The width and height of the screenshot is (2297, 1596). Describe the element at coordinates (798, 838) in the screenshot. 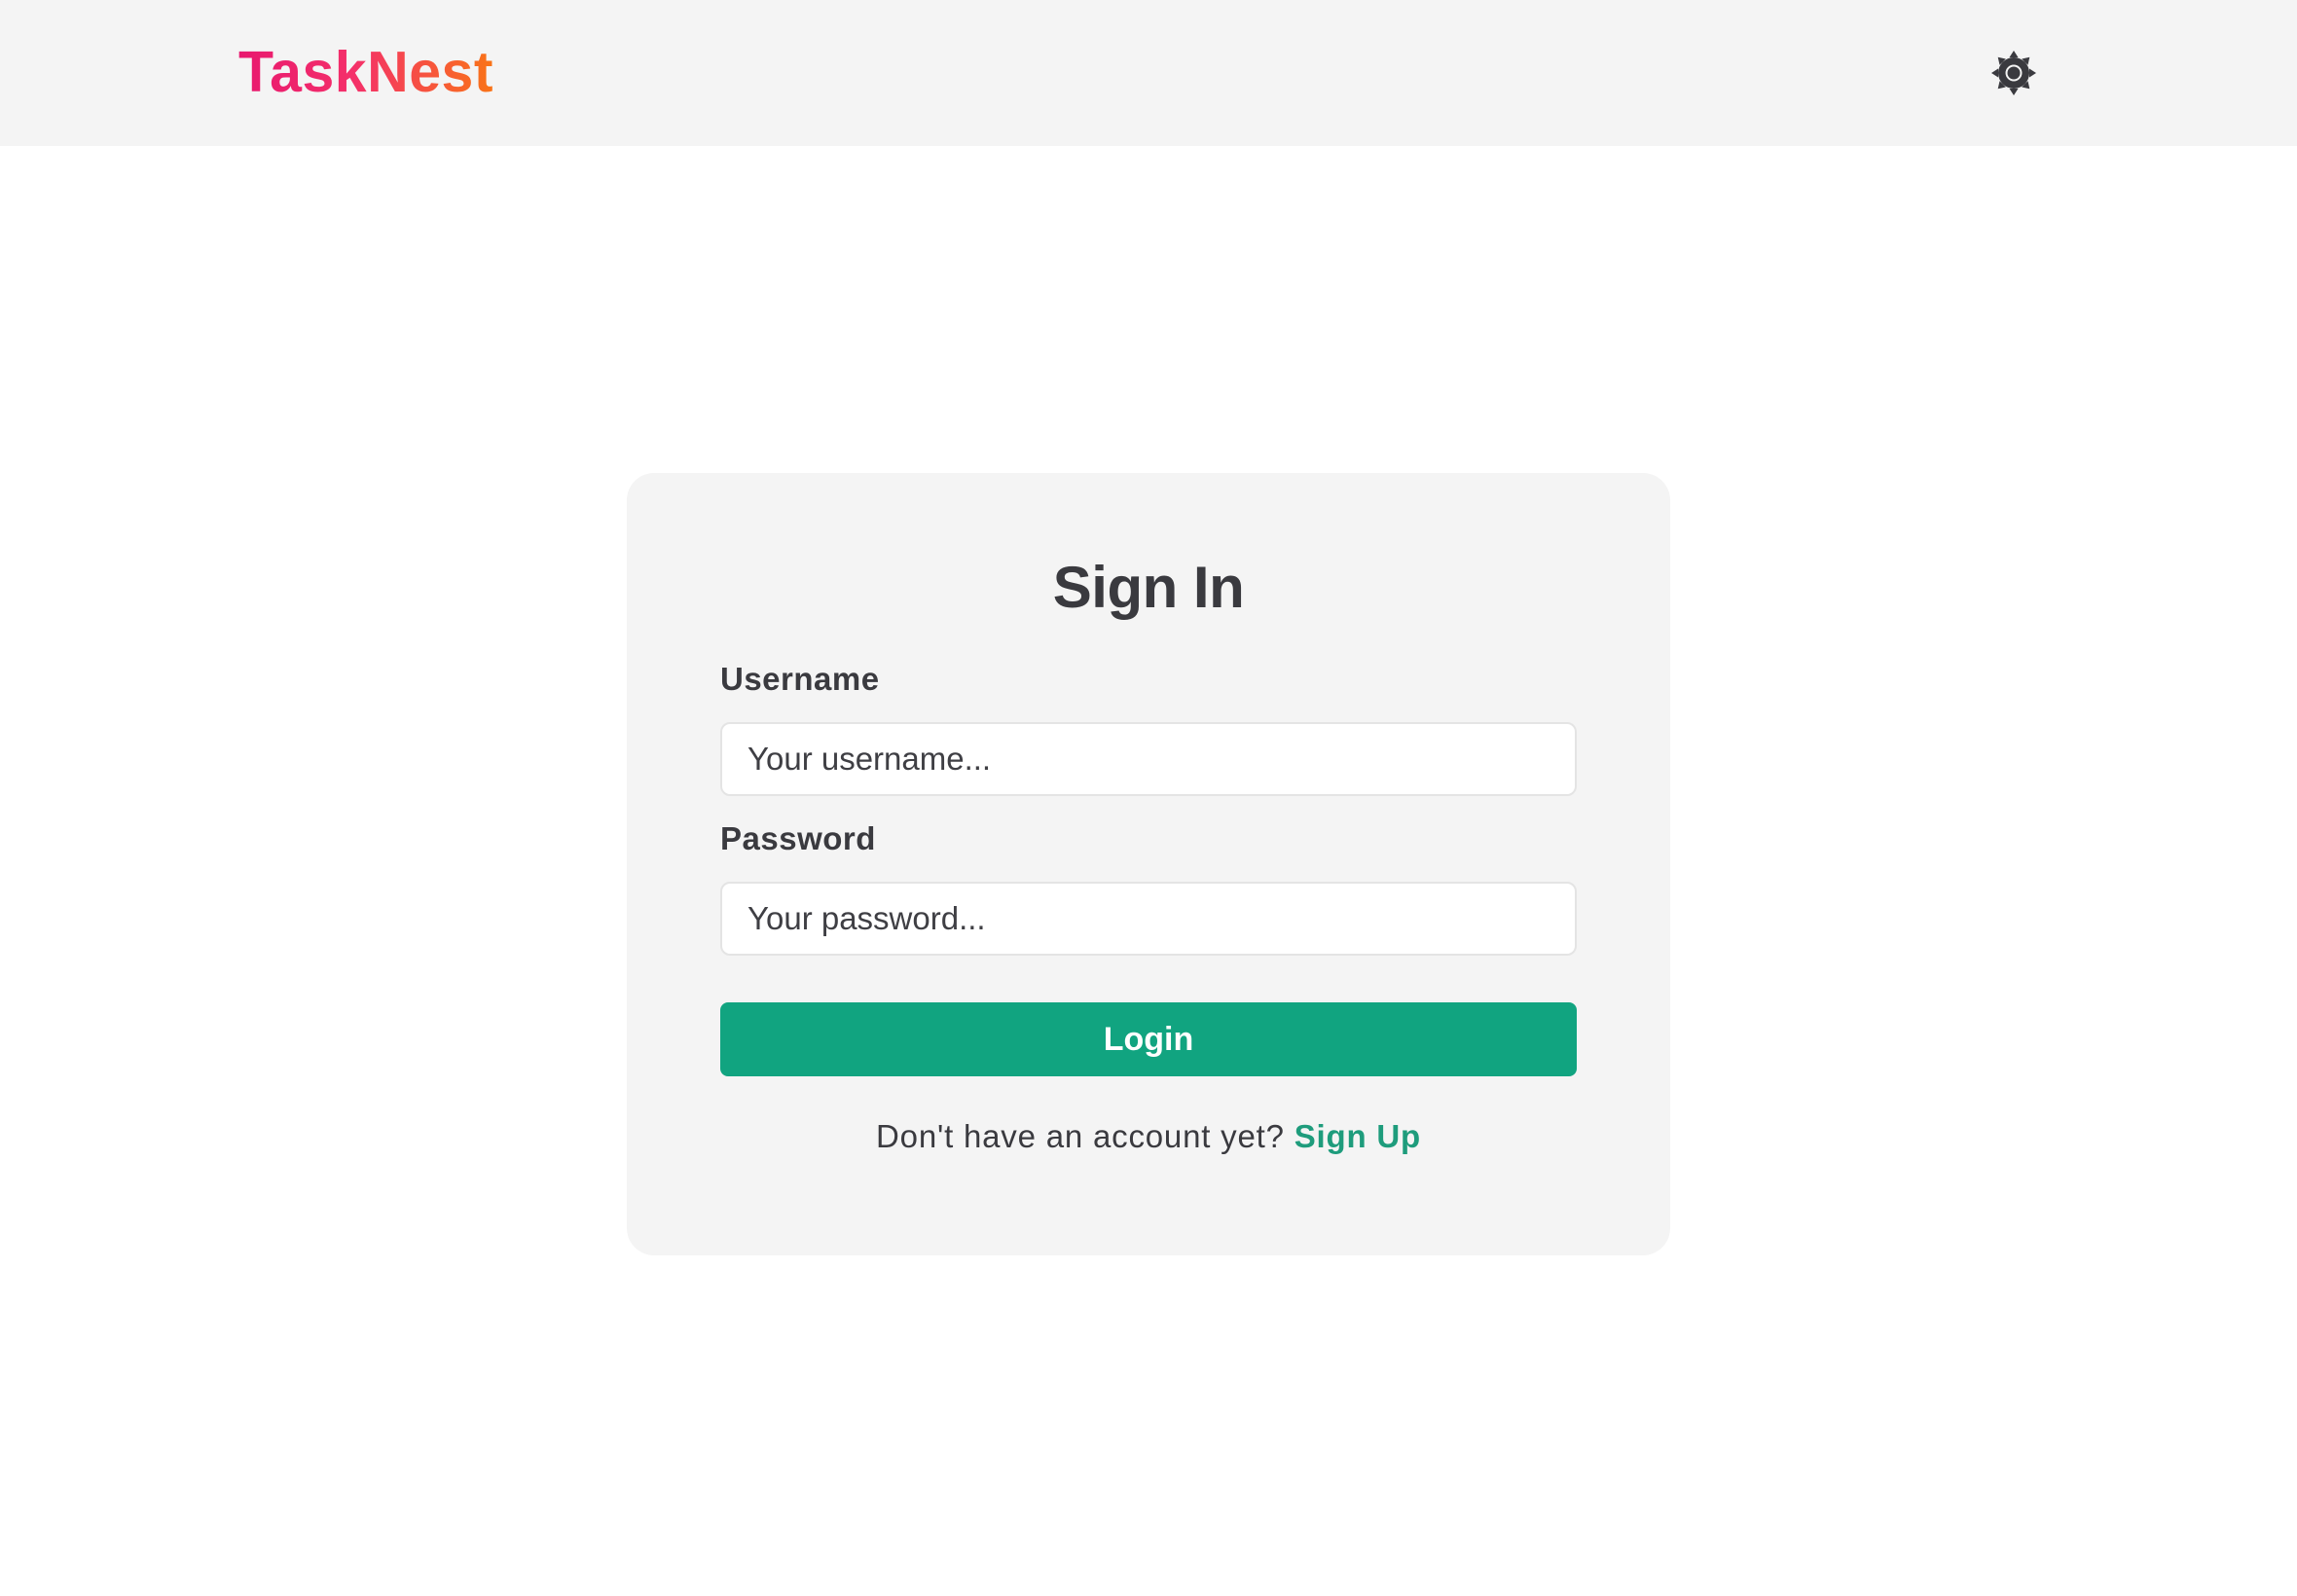

I see `password-label: Password` at that location.